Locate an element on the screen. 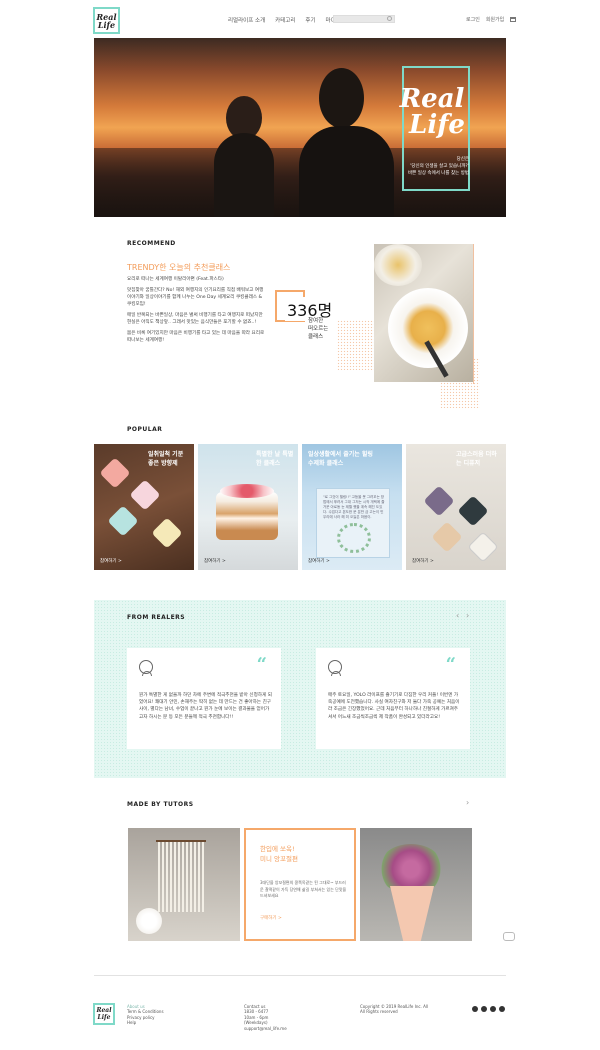 The width and height of the screenshot is (600, 1050). recommend-paragraph: 요리로 떠나는 세계여행 이탈리아편 (Feat.파스타) is located at coordinates (175, 279).